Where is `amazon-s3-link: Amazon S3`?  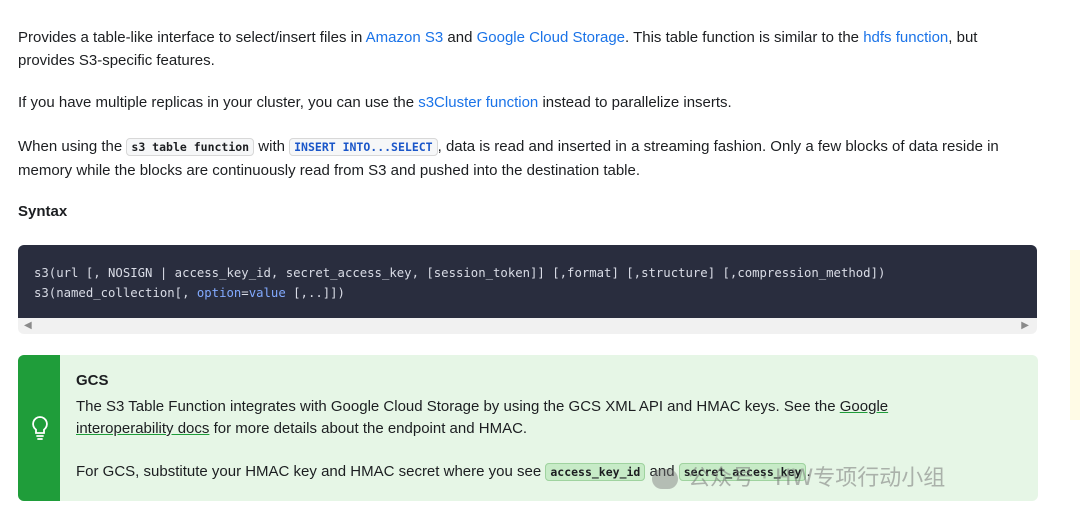 amazon-s3-link: Amazon S3 is located at coordinates (405, 37).